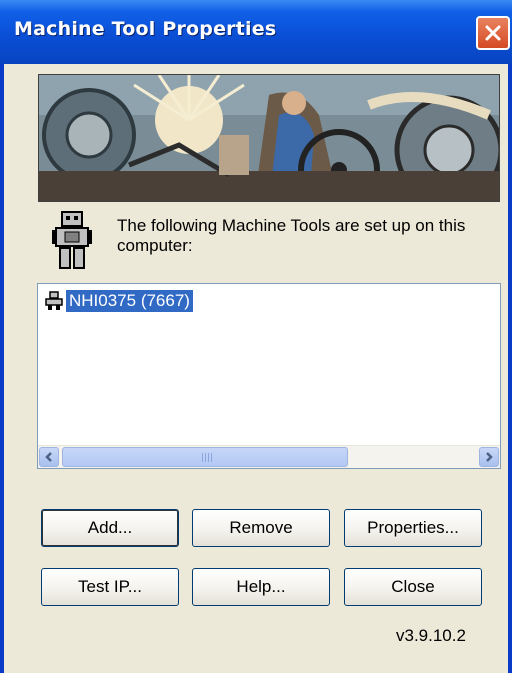 The height and width of the screenshot is (673, 512). I want to click on chevron-left-icon, so click(48, 457).